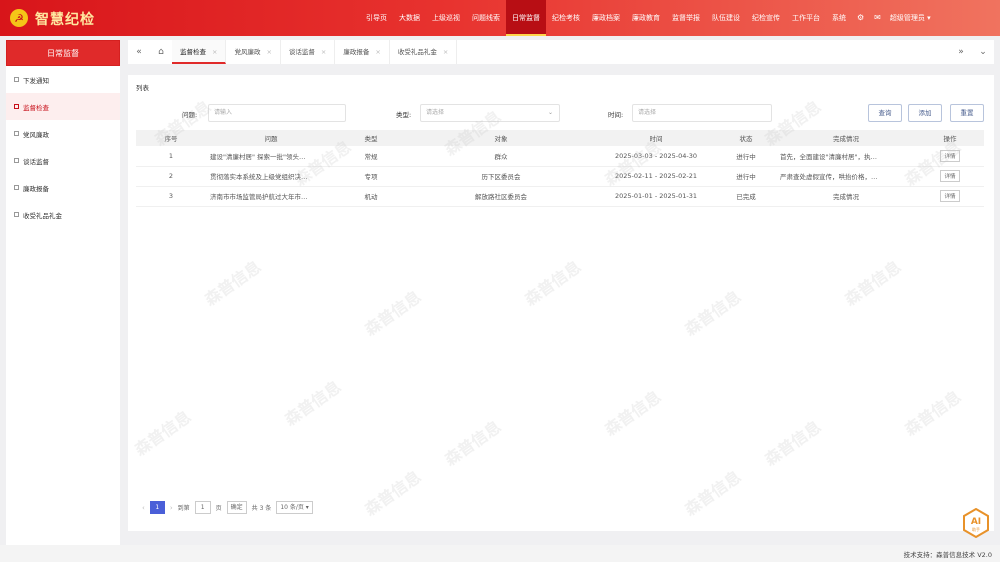 Image resolution: width=1000 pixels, height=562 pixels. I want to click on ai-assistant-icon: AI 助手, so click(976, 523).